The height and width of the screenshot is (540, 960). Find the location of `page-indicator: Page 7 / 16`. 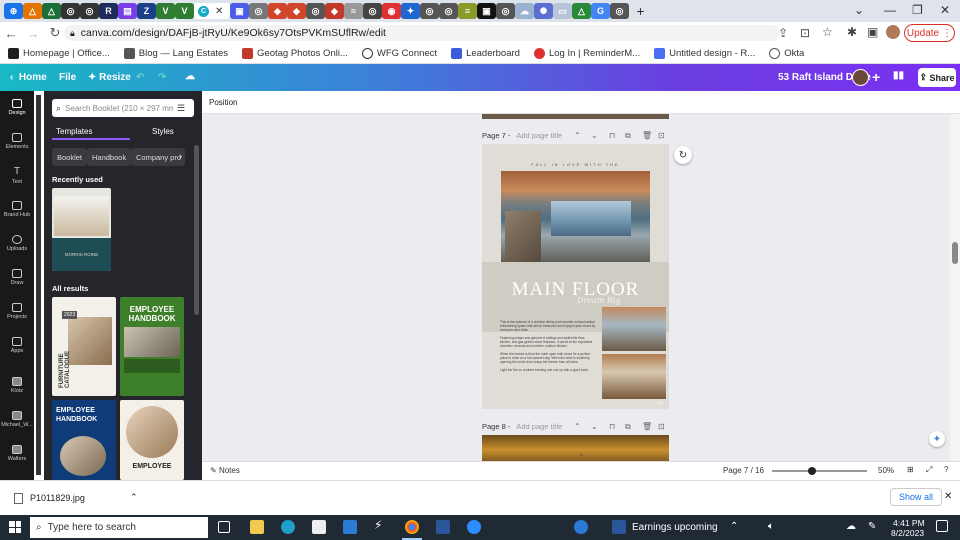

page-indicator: Page 7 / 16 is located at coordinates (743, 470).